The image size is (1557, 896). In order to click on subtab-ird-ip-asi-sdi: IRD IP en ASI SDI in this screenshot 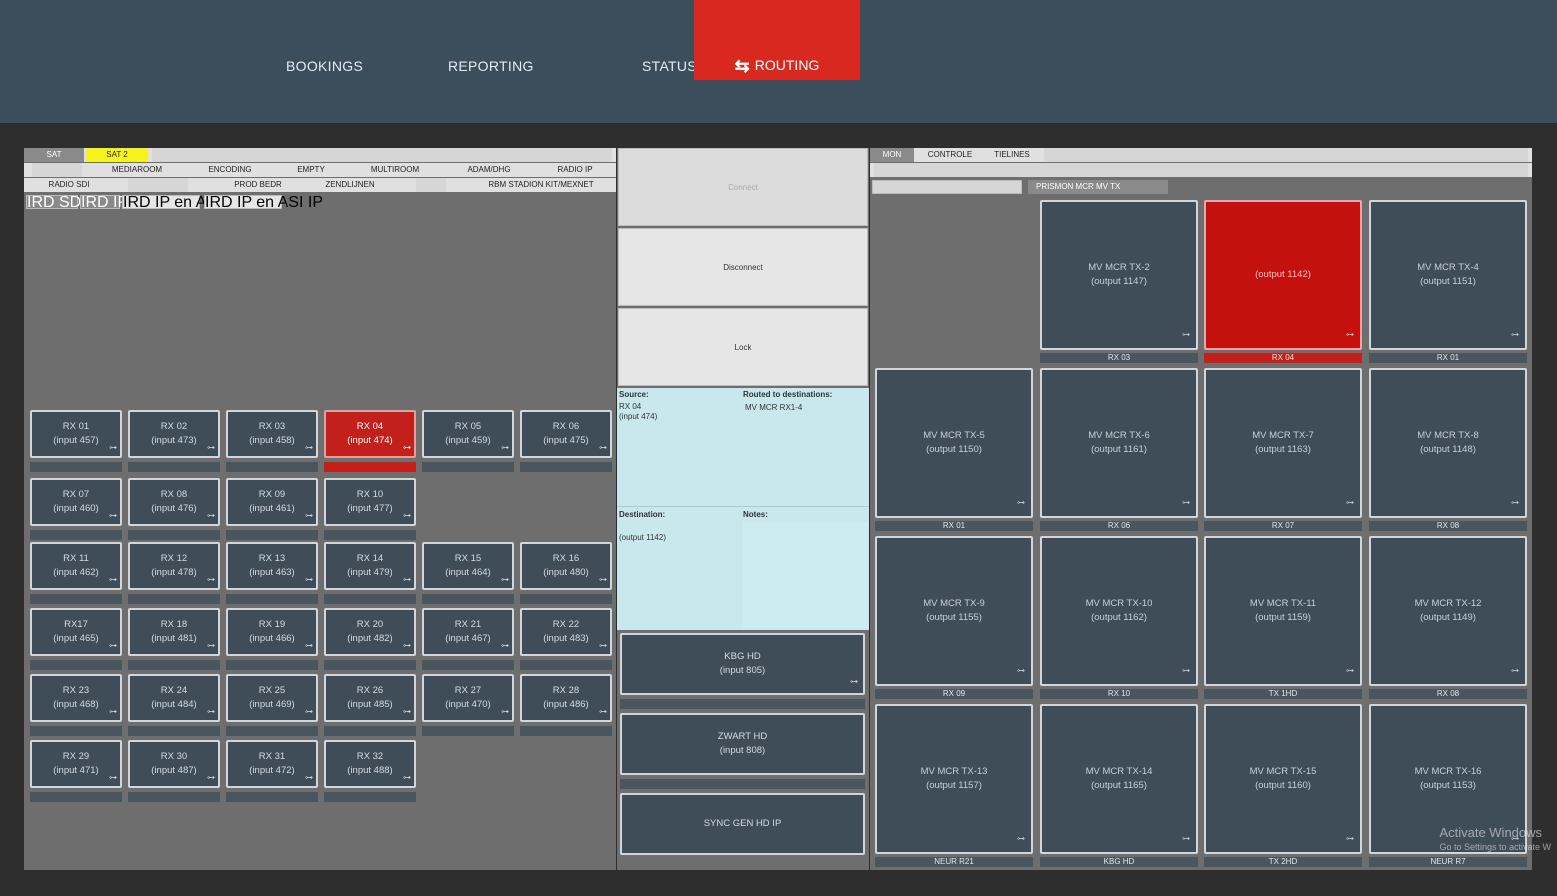, I will do `click(187, 203)`.